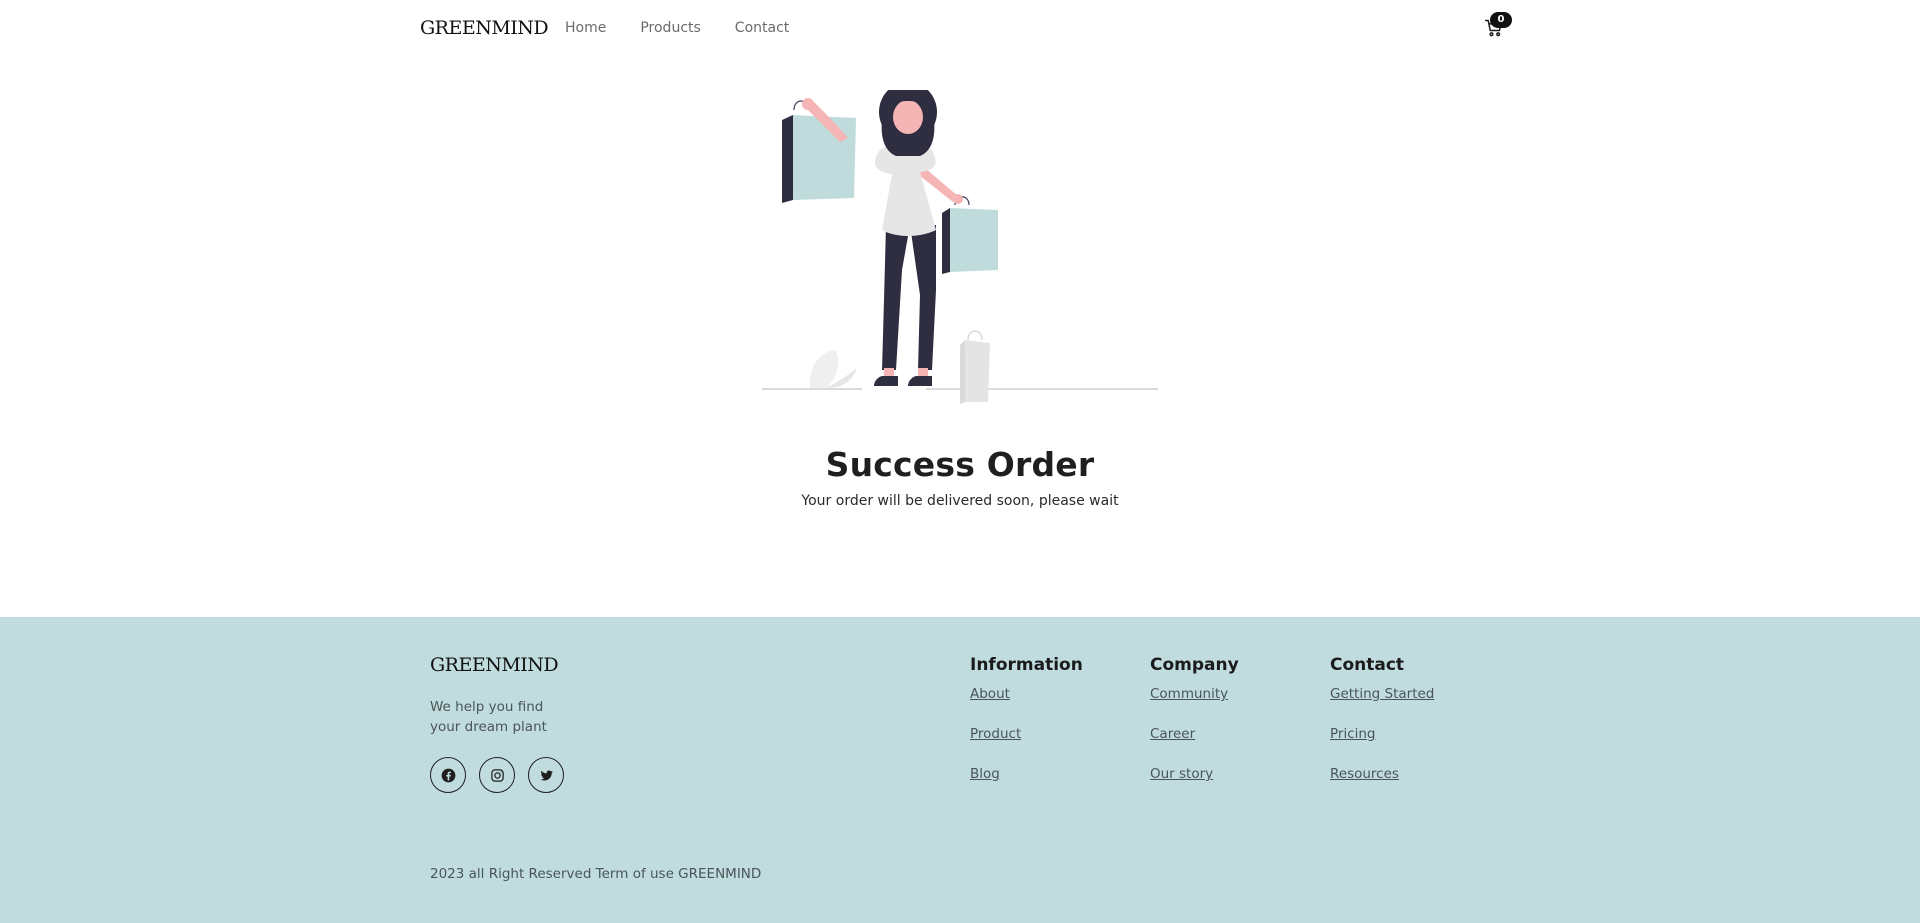 The image size is (1920, 923). What do you see at coordinates (1382, 744) in the screenshot?
I see `footer-link-pricing: Pricing` at bounding box center [1382, 744].